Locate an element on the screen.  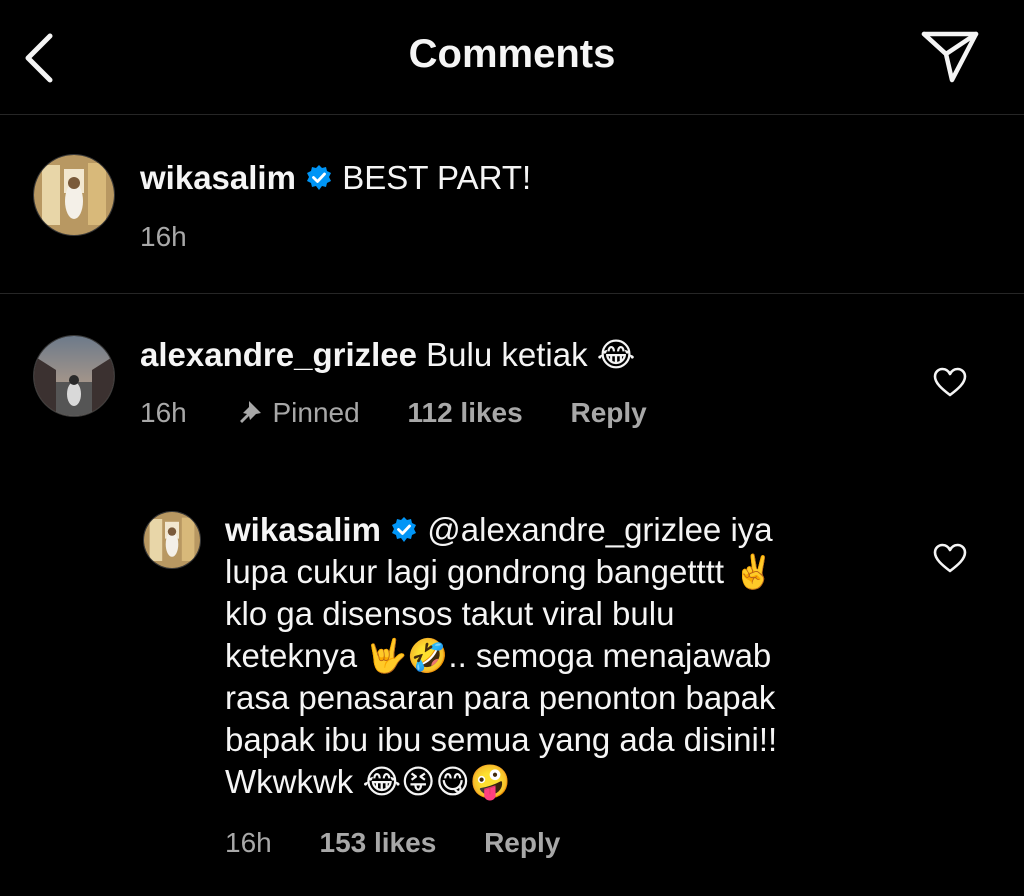
comment-username: alexandre_grizlee is located at coordinates (278, 354).